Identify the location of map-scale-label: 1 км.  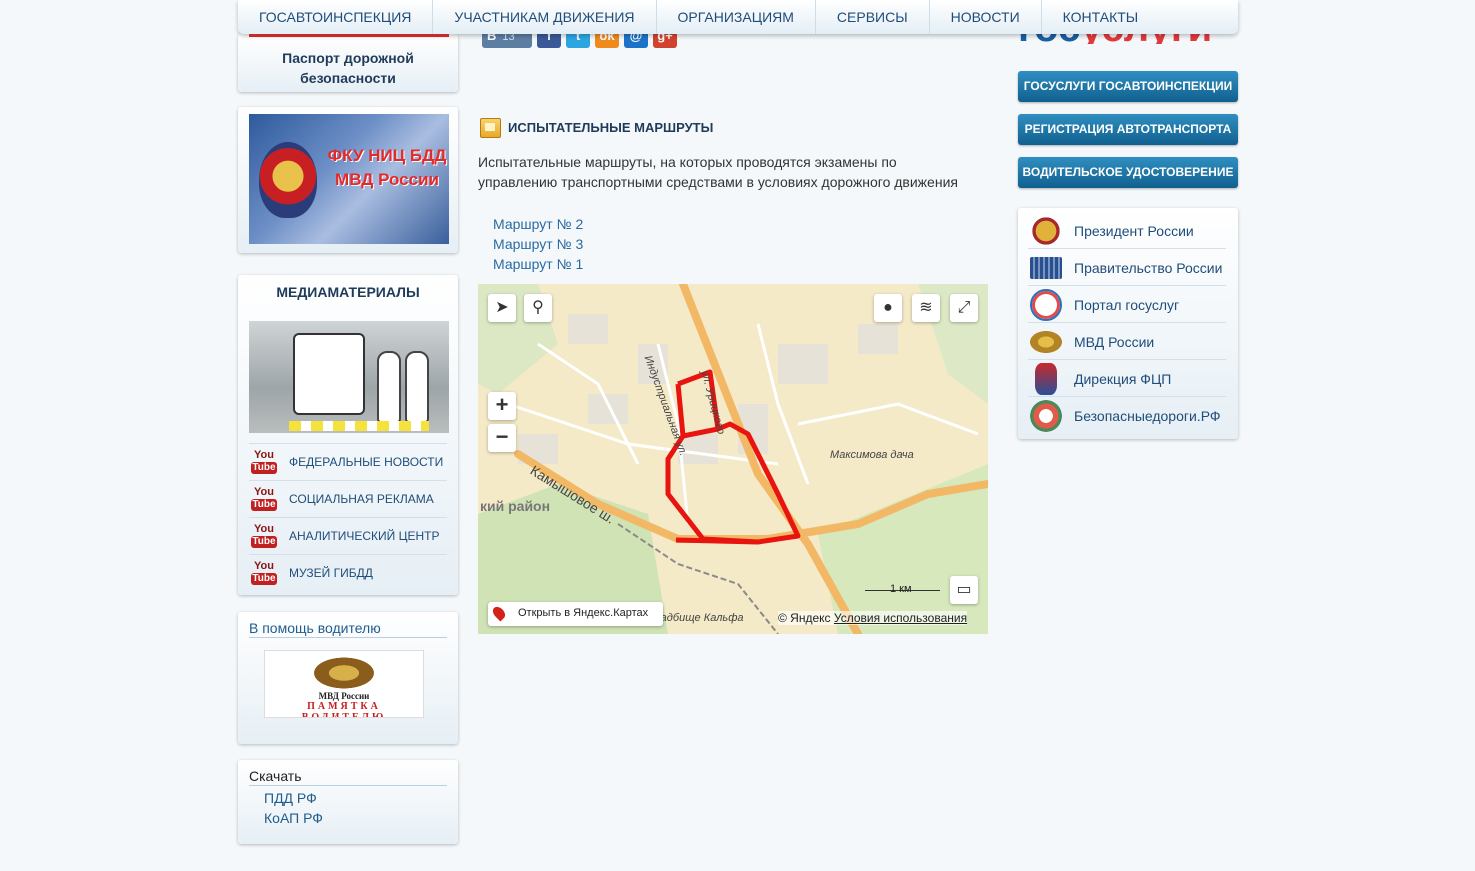
(901, 589).